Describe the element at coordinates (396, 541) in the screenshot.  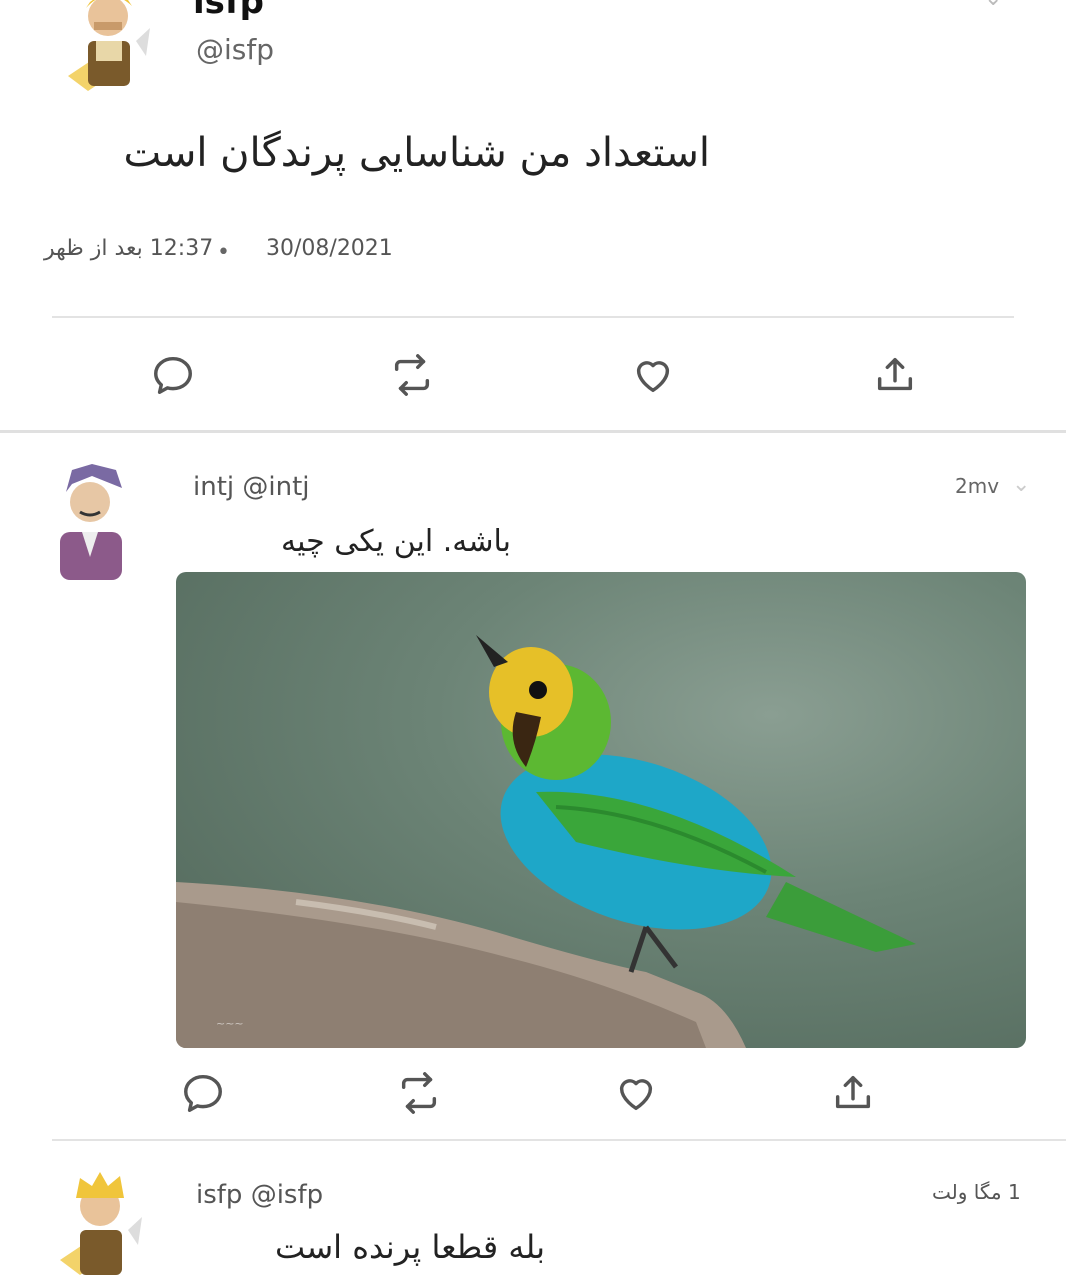
I see `reply-text: باشه. این یکی چیه` at that location.